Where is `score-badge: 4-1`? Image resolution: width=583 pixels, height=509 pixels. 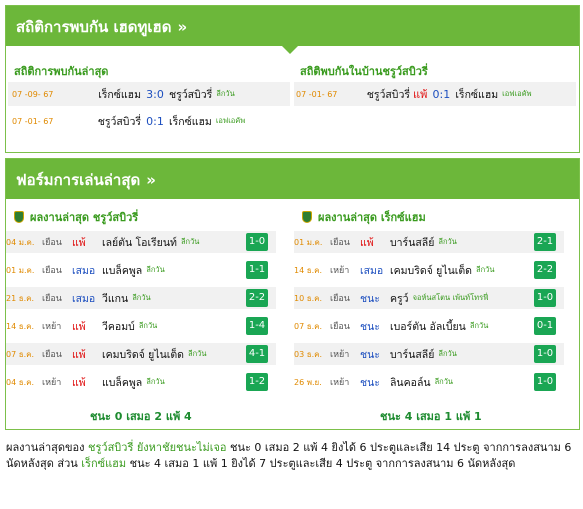
score-badge: 4-1 is located at coordinates (257, 354).